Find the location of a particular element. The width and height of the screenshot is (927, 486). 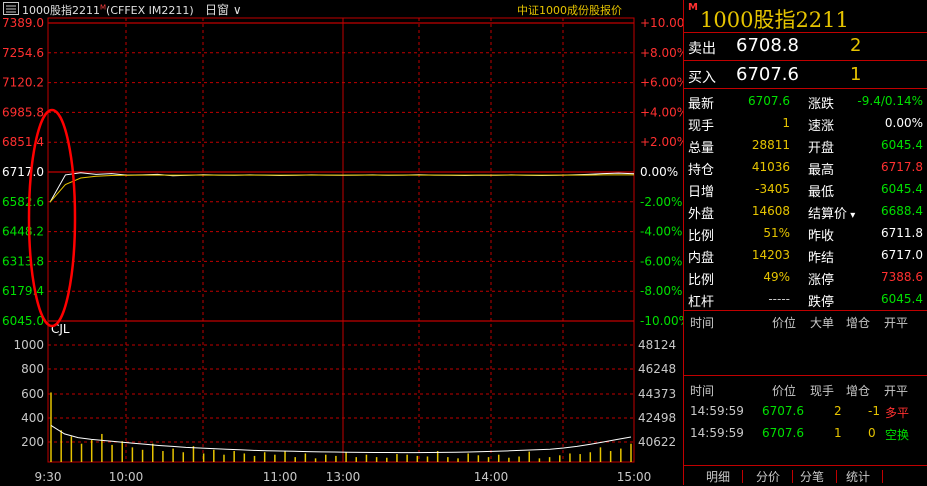

price-tick-label: 6313.8 is located at coordinates (23, 261).